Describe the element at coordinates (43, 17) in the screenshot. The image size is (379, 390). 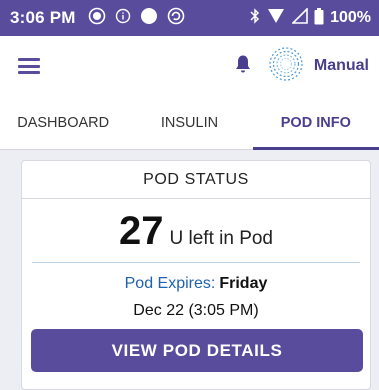
I see `status-time: 3:06 PM` at that location.